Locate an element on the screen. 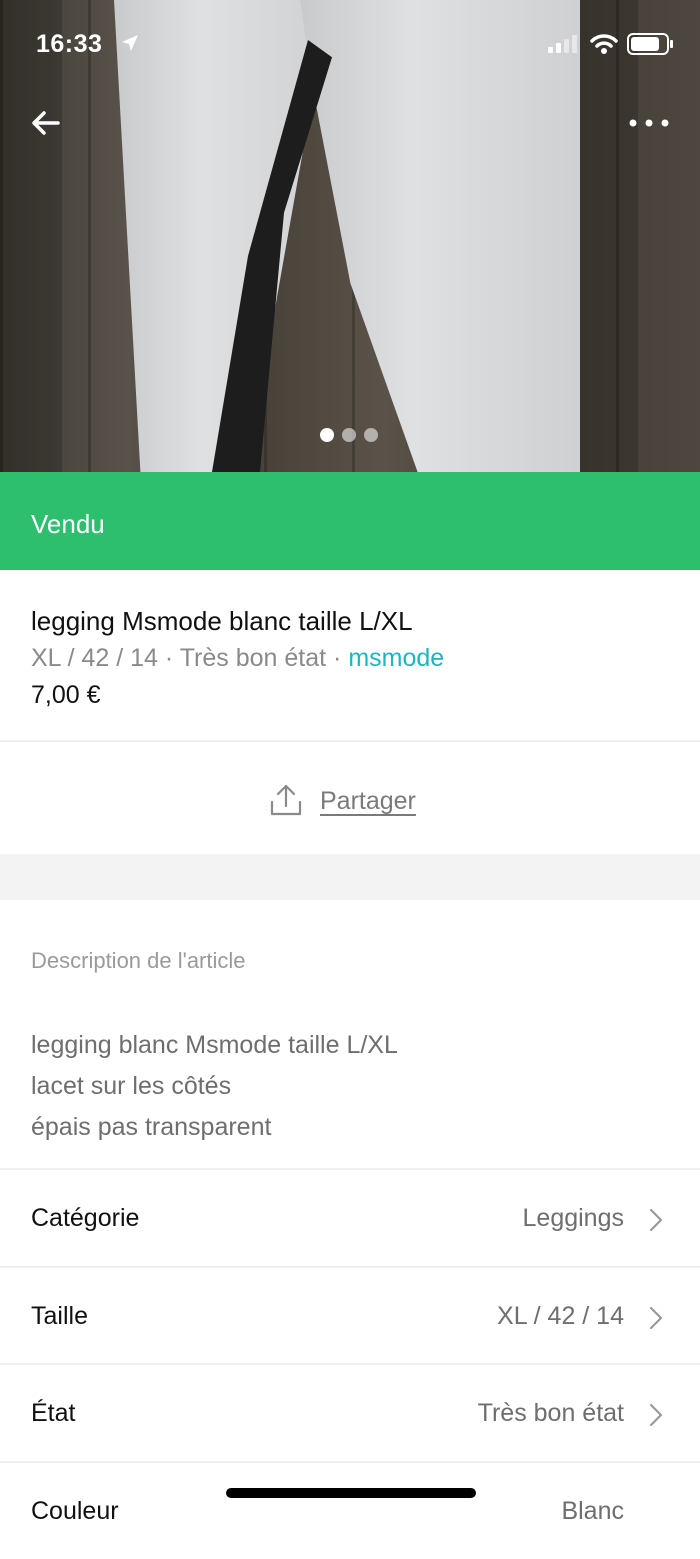  attribute-label: Catégorie is located at coordinates (85, 1218).